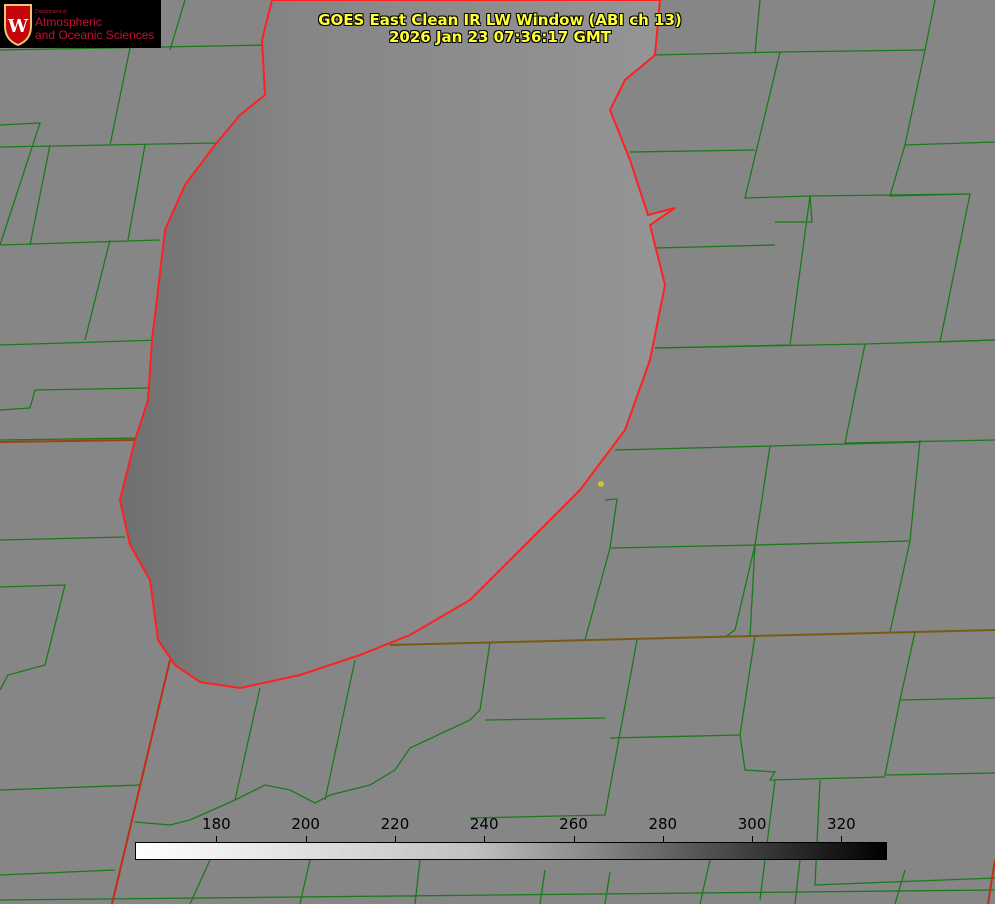  Describe the element at coordinates (95, 35) in the screenshot. I see `logo-oceanic: and Oceanic Sciences` at that location.